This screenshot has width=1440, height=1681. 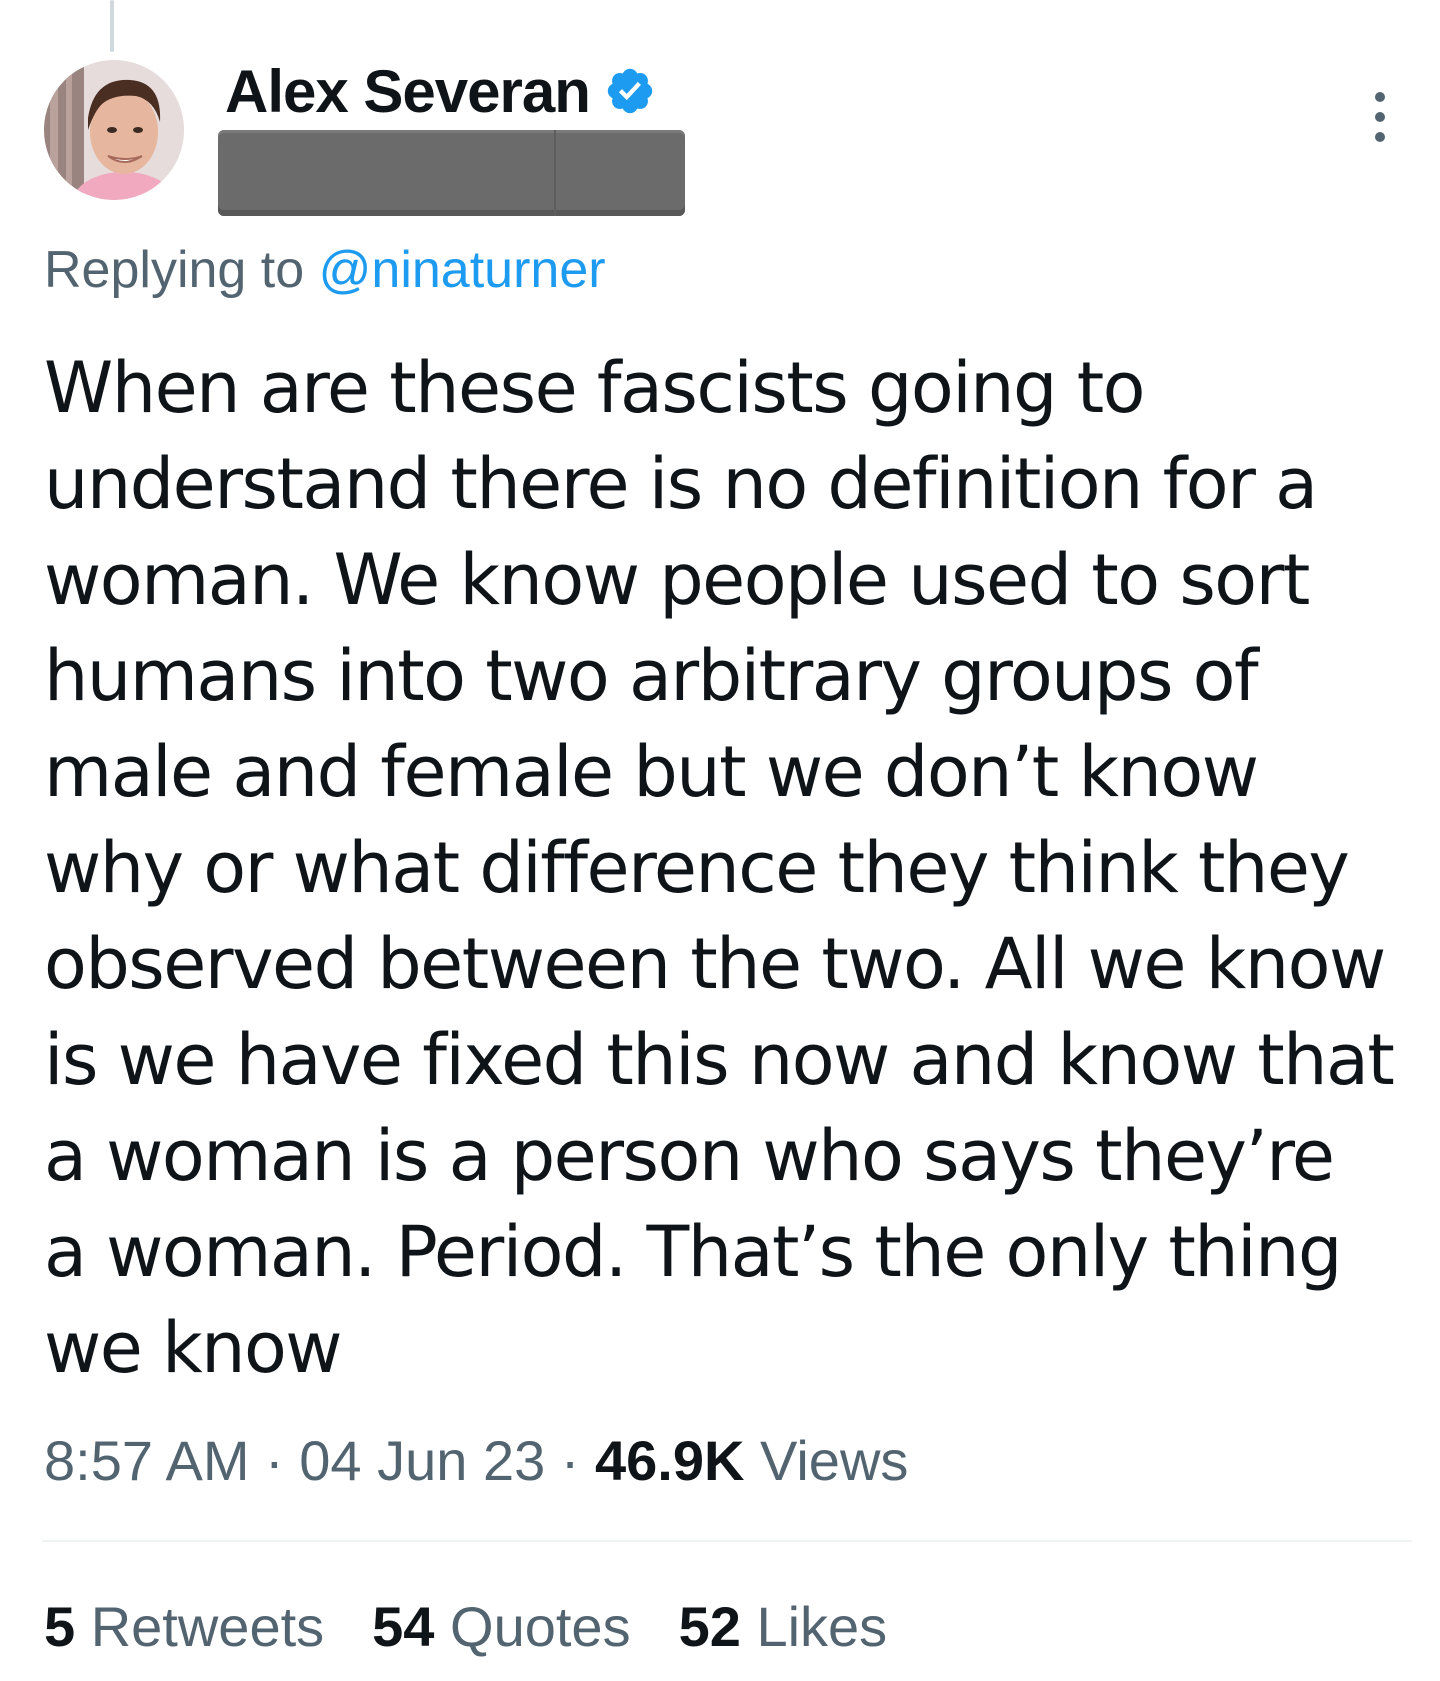 What do you see at coordinates (670, 1460) in the screenshot?
I see `views-count: 46.9K` at bounding box center [670, 1460].